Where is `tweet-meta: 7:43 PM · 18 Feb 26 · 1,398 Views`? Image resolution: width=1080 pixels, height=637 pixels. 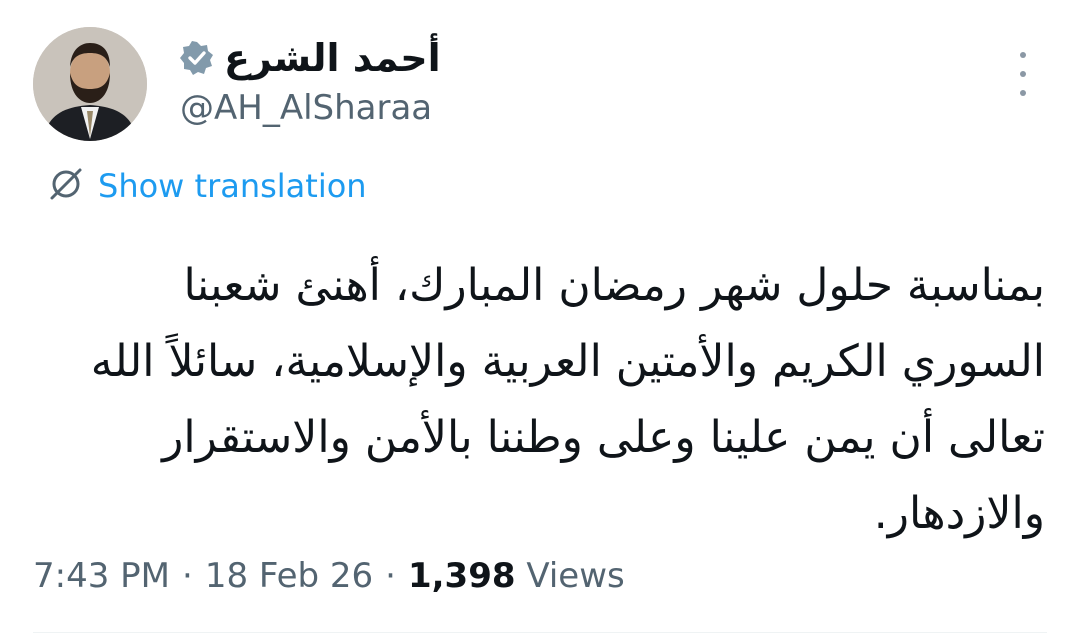
tweet-meta: 7:43 PM · 18 Feb 26 · 1,398 Views is located at coordinates (329, 576).